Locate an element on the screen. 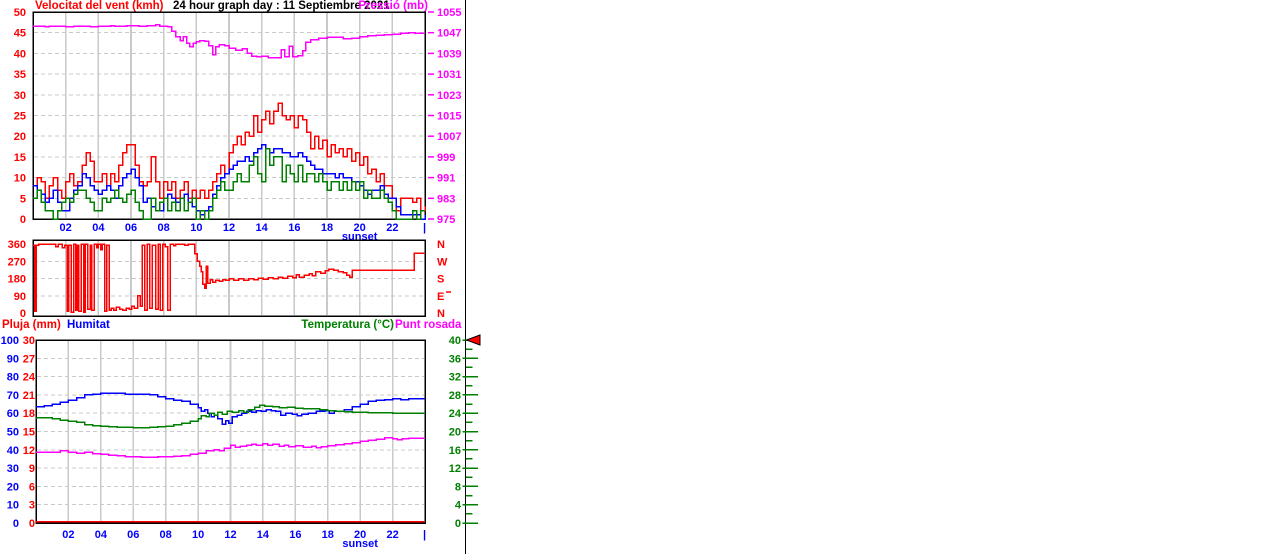 This screenshot has width=1280, height=554. axis-tick-label: 360 is located at coordinates (17, 245).